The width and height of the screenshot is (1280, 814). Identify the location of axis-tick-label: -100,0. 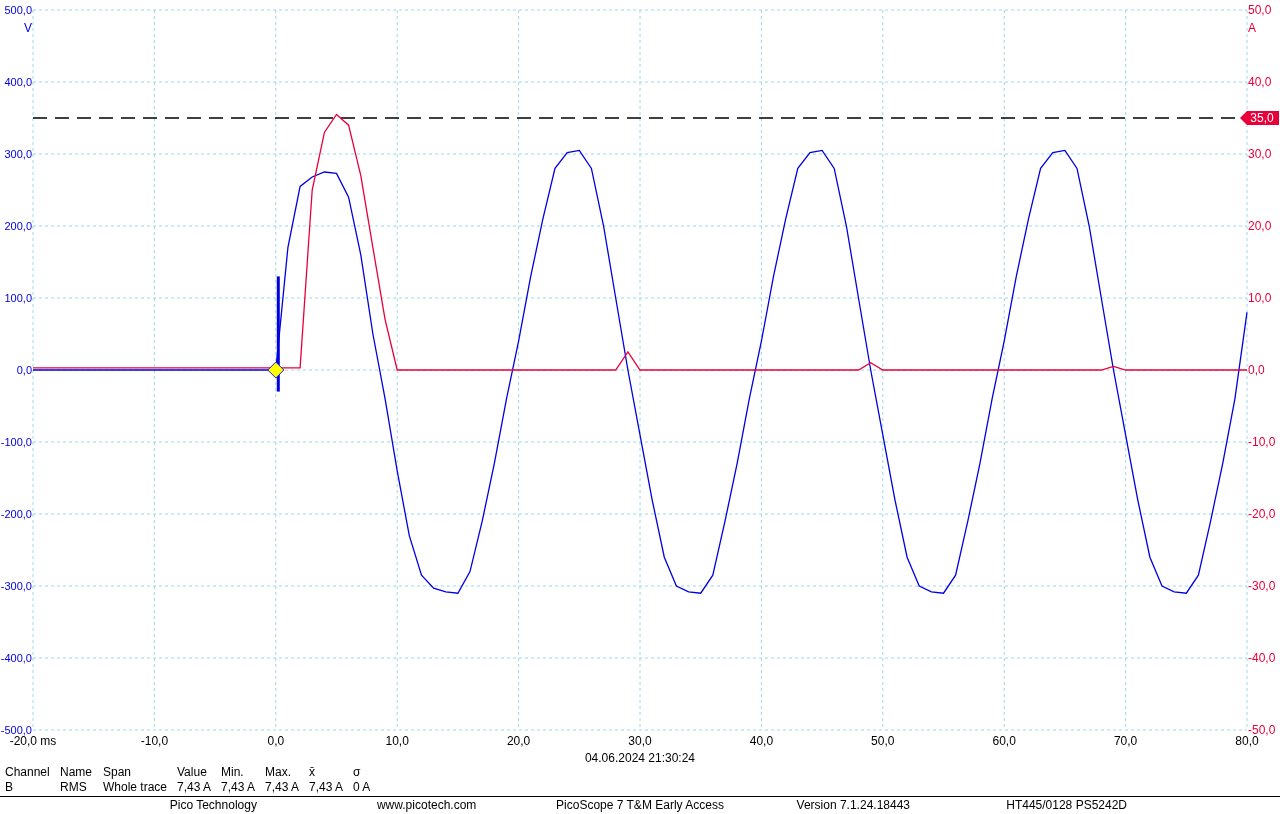
(16, 442).